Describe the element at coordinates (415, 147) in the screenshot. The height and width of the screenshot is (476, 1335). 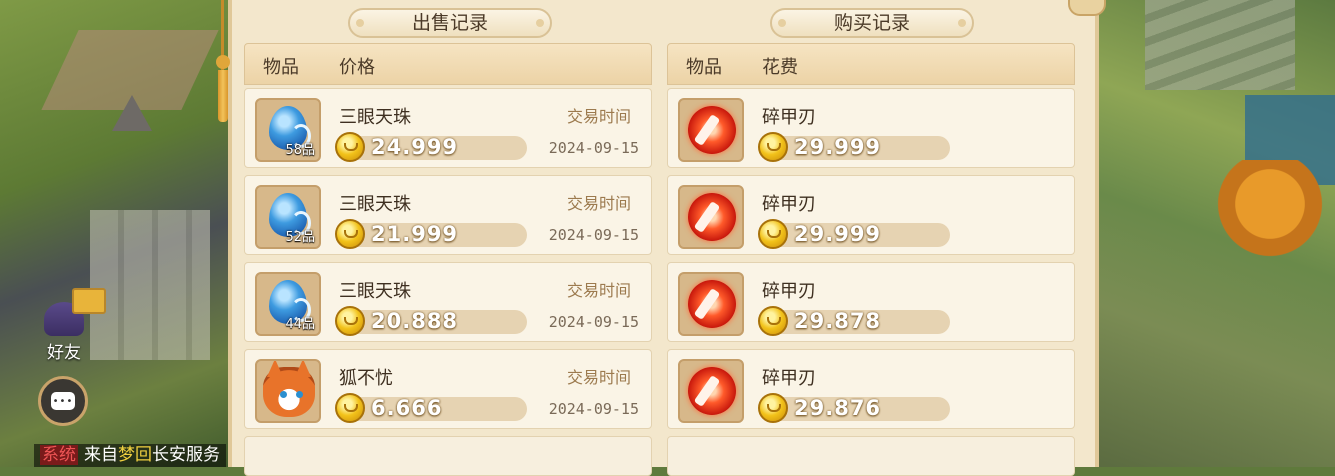
I see `price-value: 24.999` at that location.